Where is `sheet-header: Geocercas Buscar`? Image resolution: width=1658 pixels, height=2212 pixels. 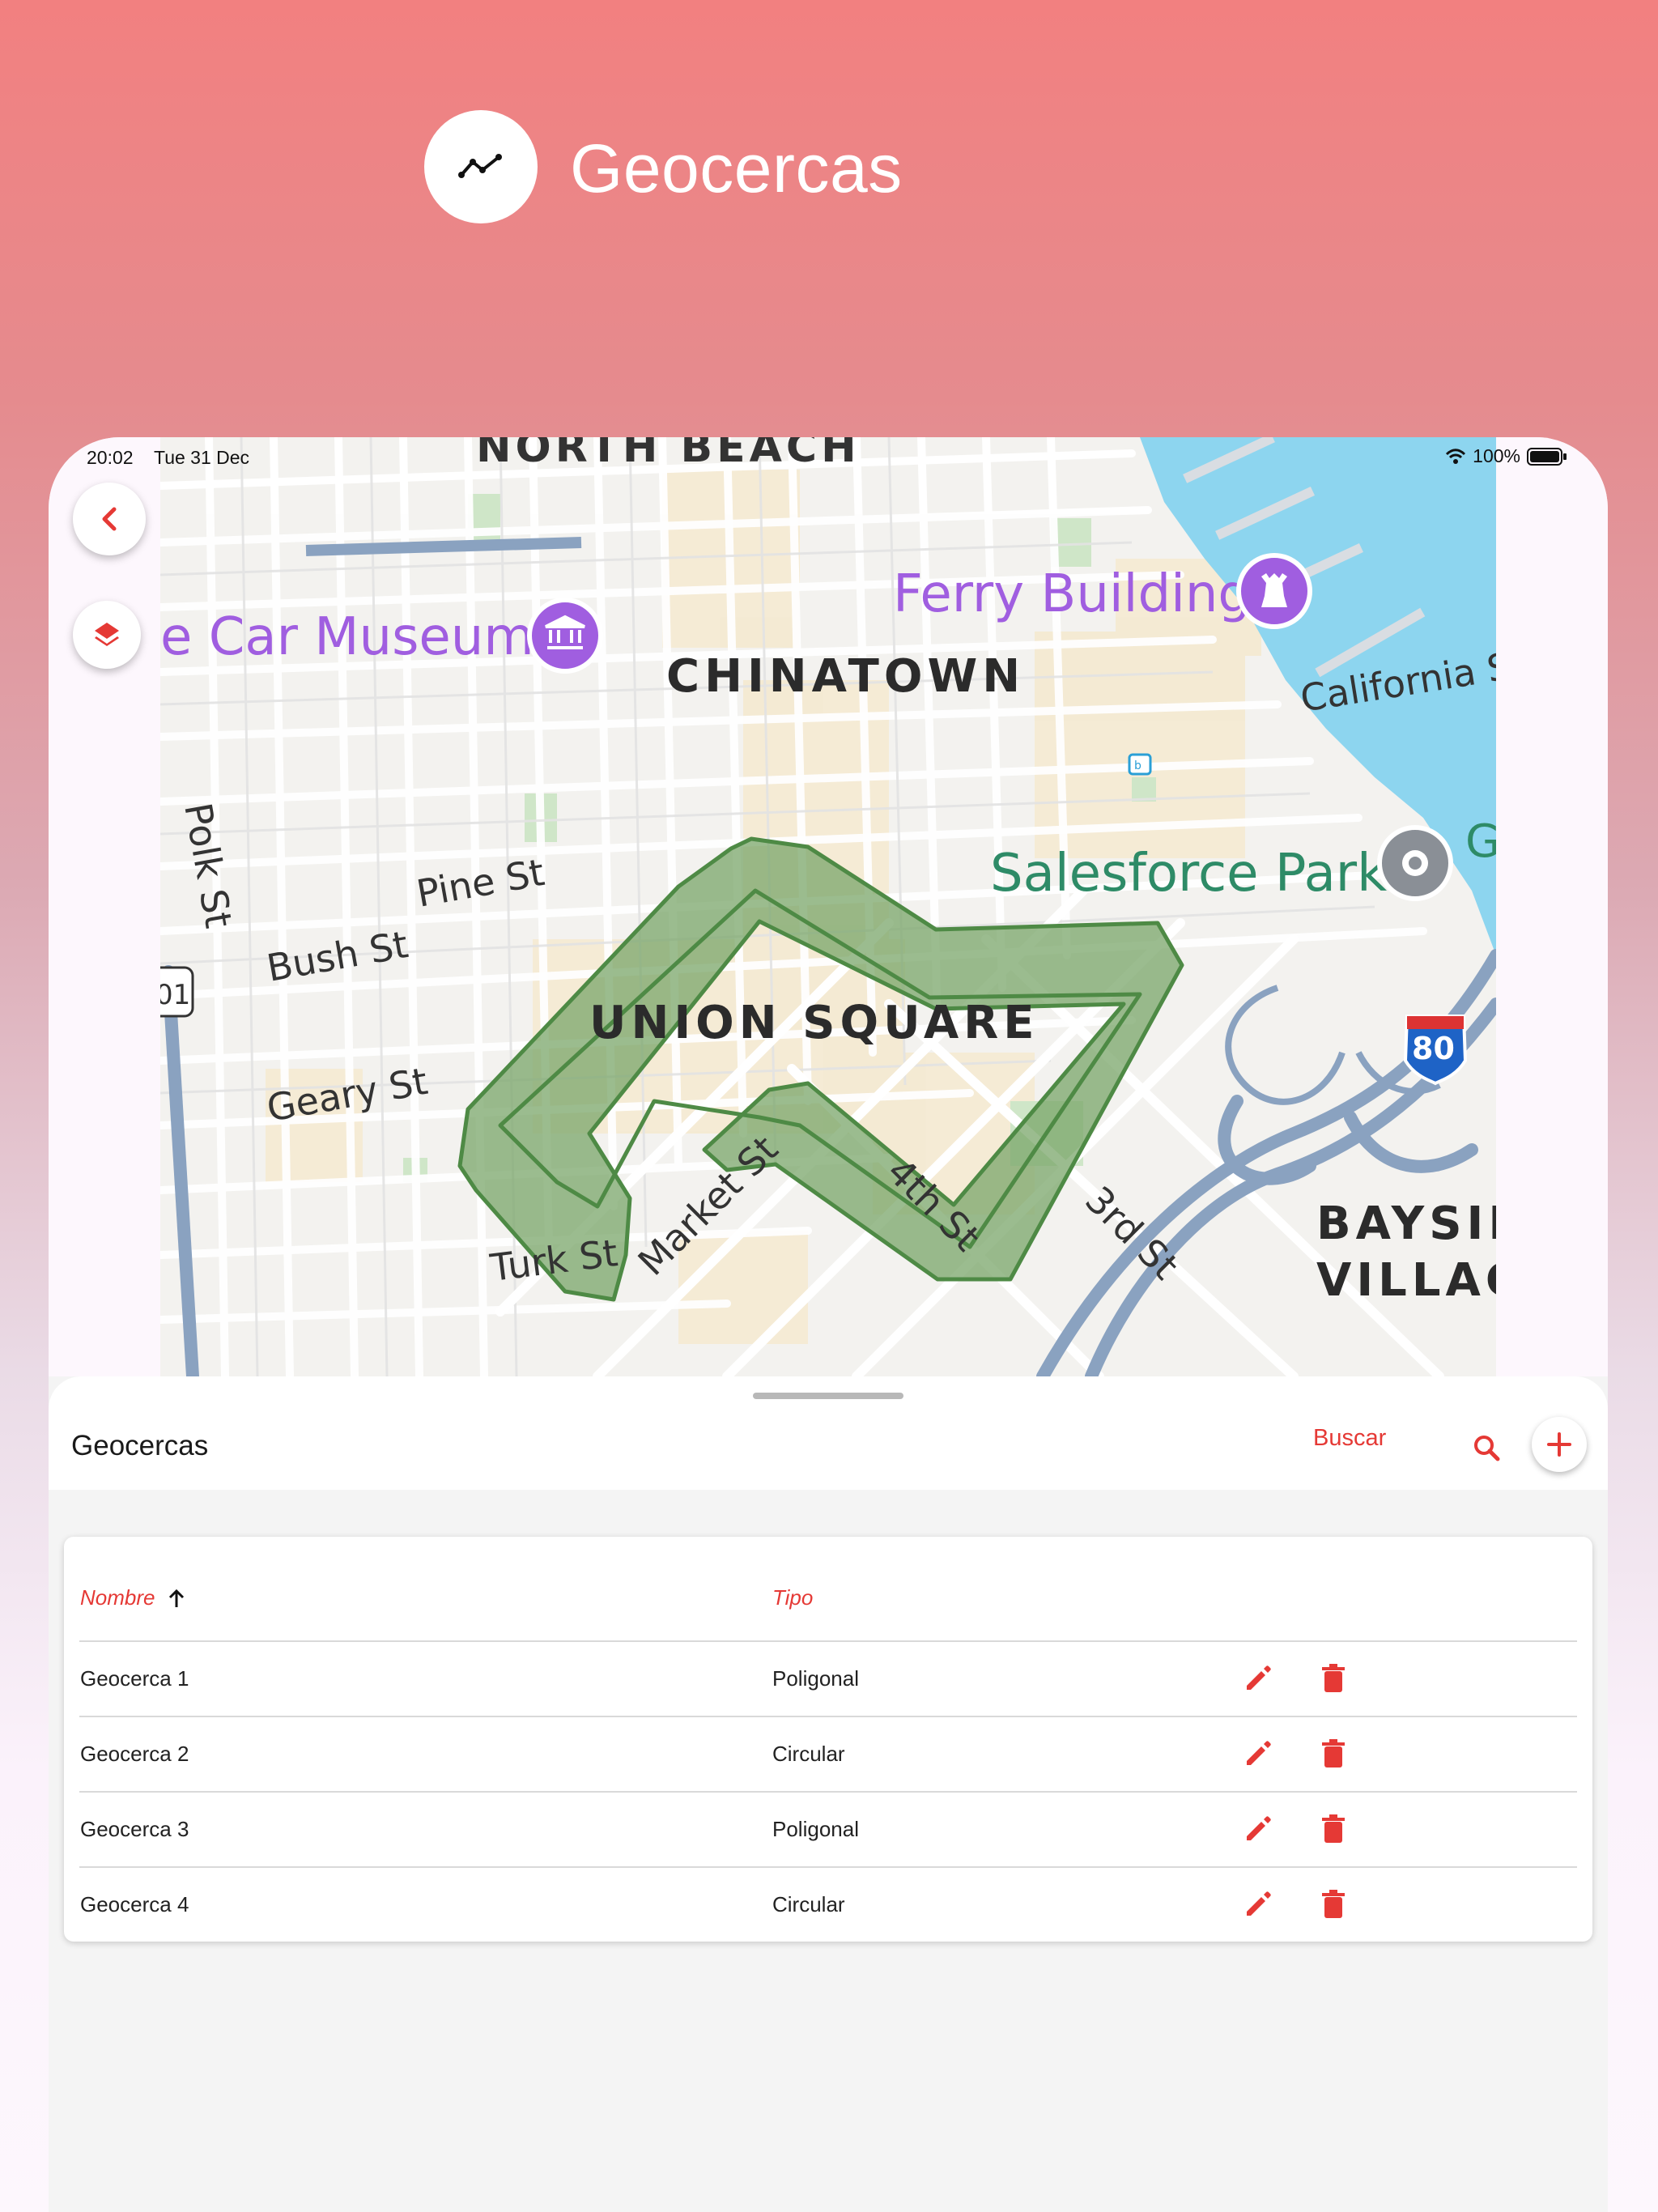
sheet-header: Geocercas Buscar is located at coordinates (828, 1433).